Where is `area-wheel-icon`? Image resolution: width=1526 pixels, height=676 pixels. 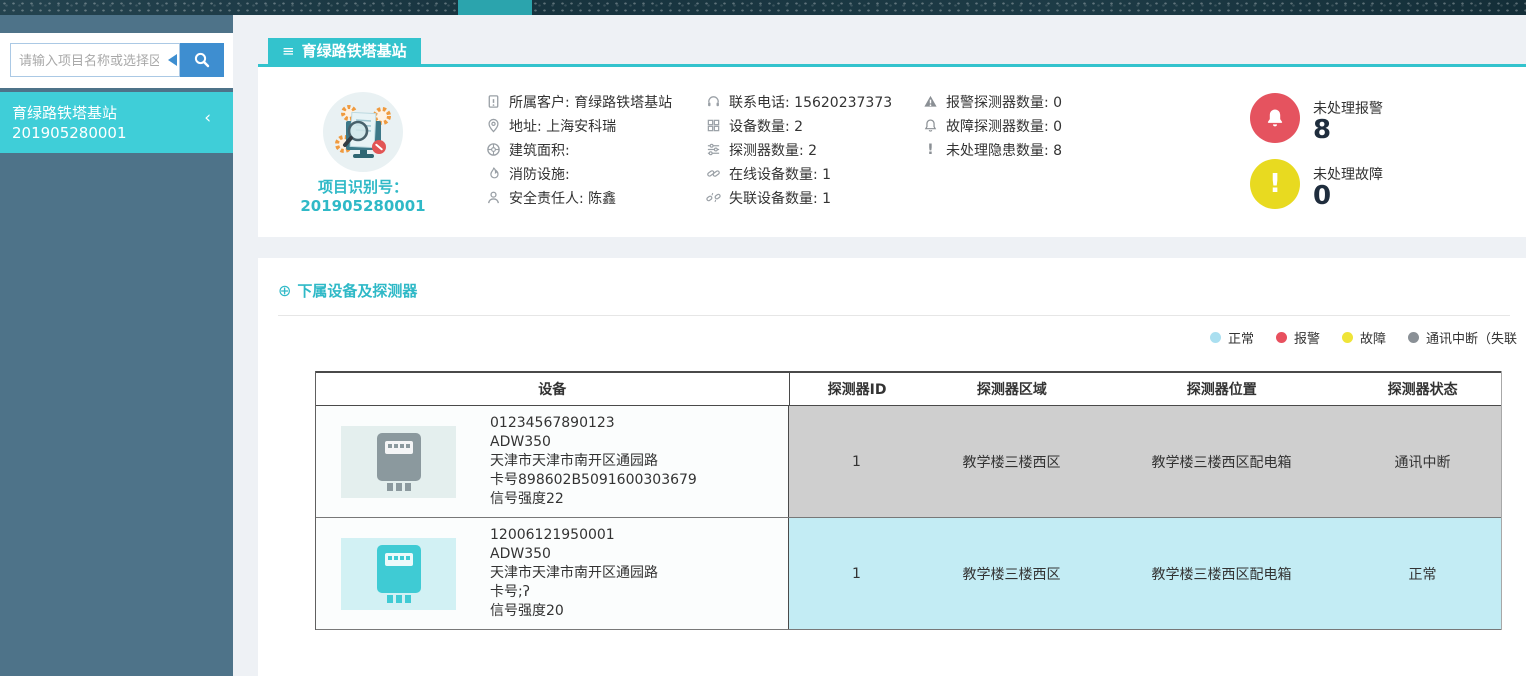
area-wheel-icon is located at coordinates (493, 149).